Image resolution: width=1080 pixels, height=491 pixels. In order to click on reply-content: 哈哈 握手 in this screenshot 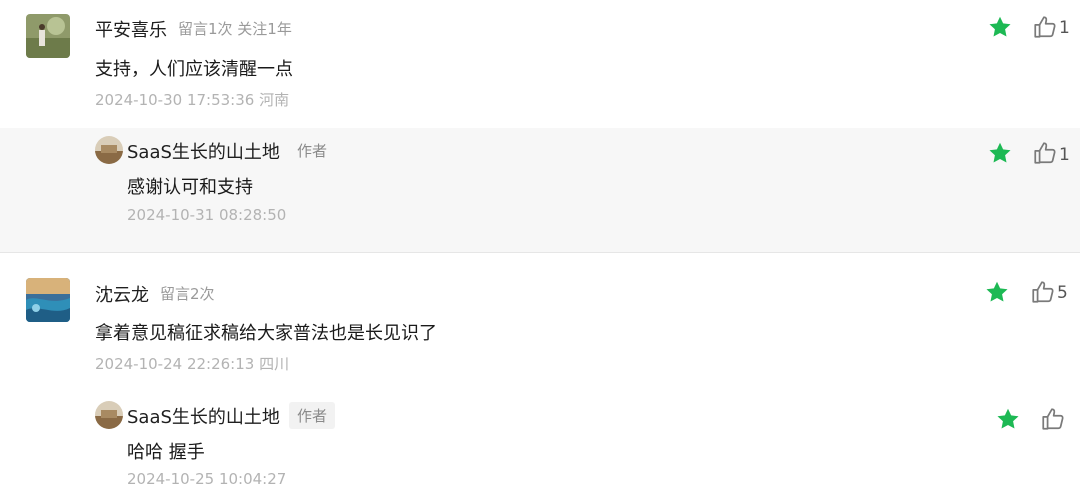, I will do `click(166, 452)`.